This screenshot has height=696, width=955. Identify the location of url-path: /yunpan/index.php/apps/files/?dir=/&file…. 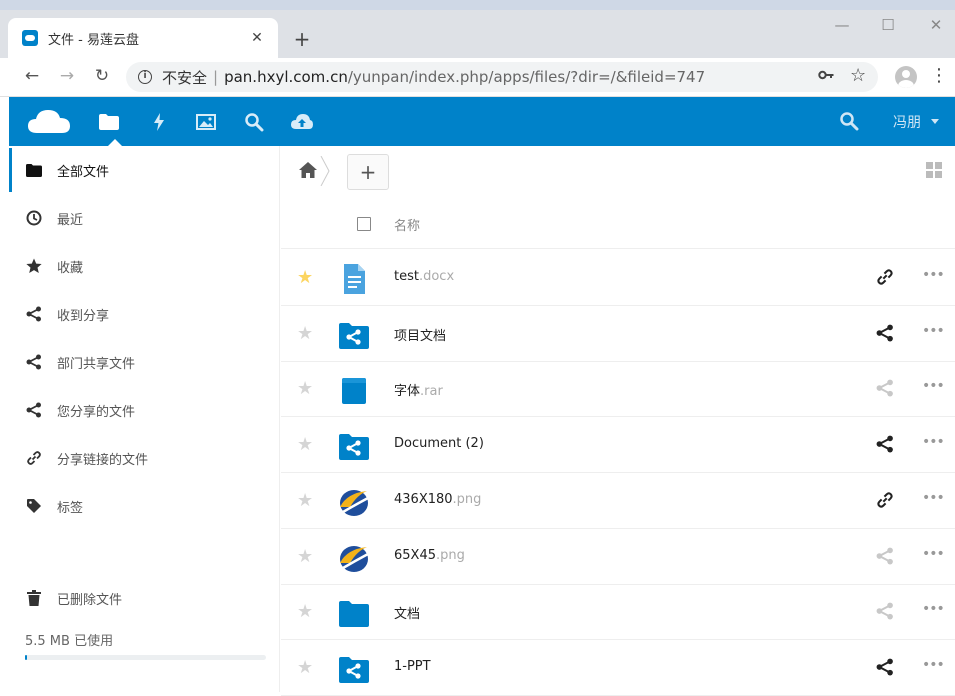
(526, 77).